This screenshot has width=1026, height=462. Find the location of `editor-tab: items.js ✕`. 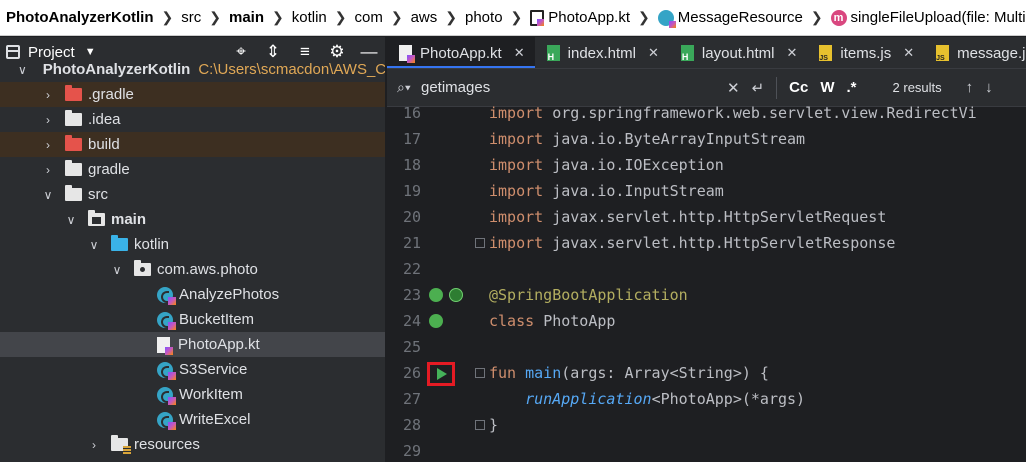

editor-tab: items.js ✕ is located at coordinates (865, 52).